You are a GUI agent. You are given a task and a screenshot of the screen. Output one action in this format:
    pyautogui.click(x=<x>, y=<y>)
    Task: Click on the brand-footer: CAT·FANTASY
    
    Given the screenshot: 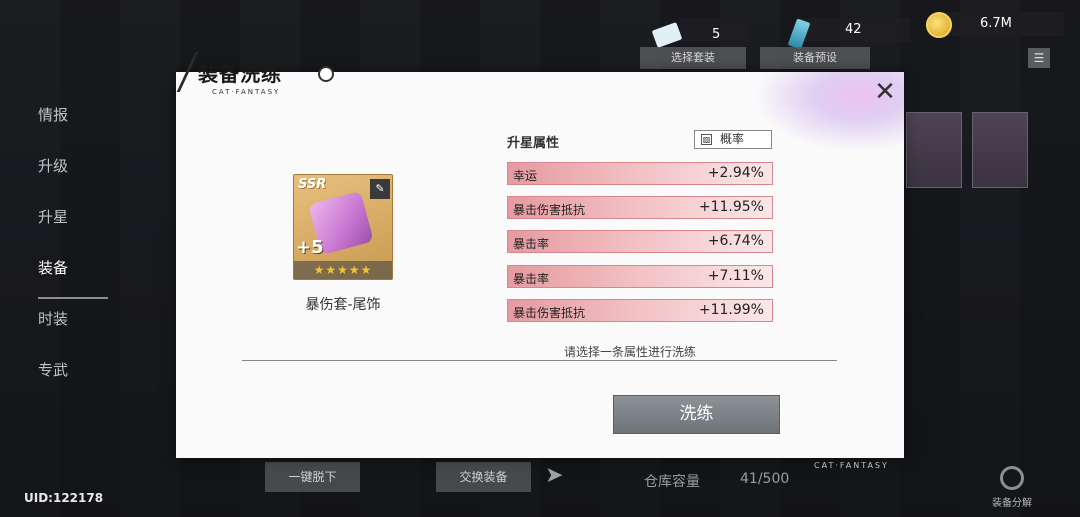 What is the action you would take?
    pyautogui.click(x=851, y=465)
    